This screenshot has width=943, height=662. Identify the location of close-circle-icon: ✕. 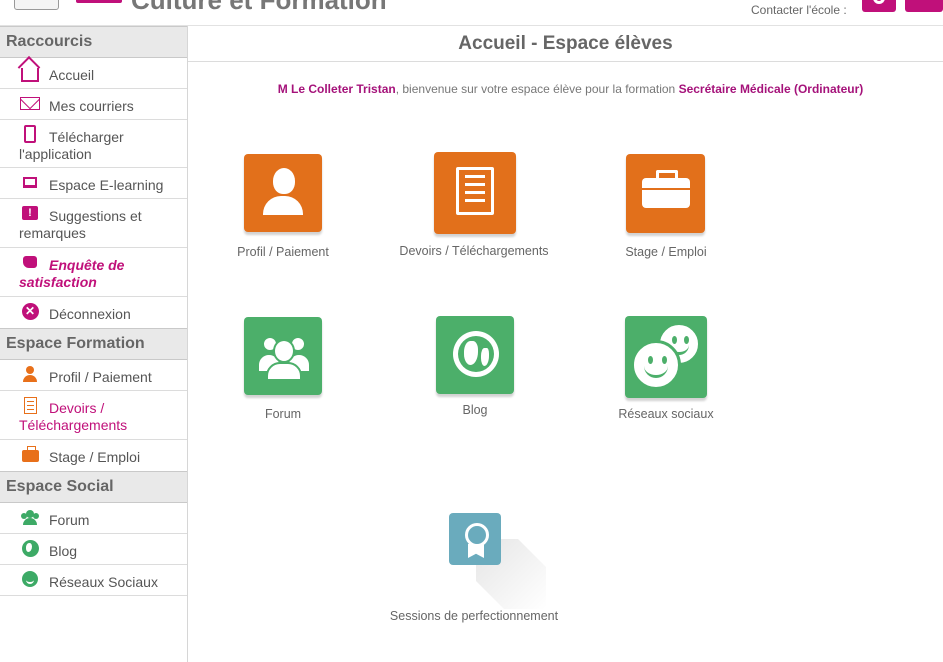
(30, 311).